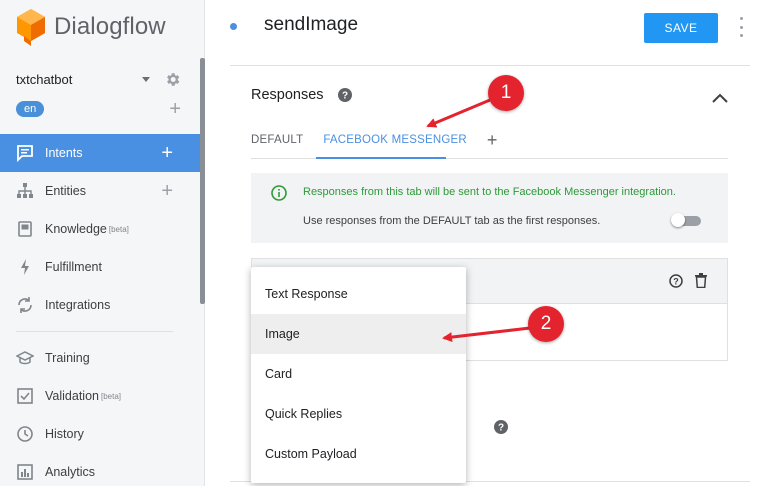 The width and height of the screenshot is (768, 486). Describe the element at coordinates (31, 27) in the screenshot. I see `dialogflow-logo-icon` at that location.